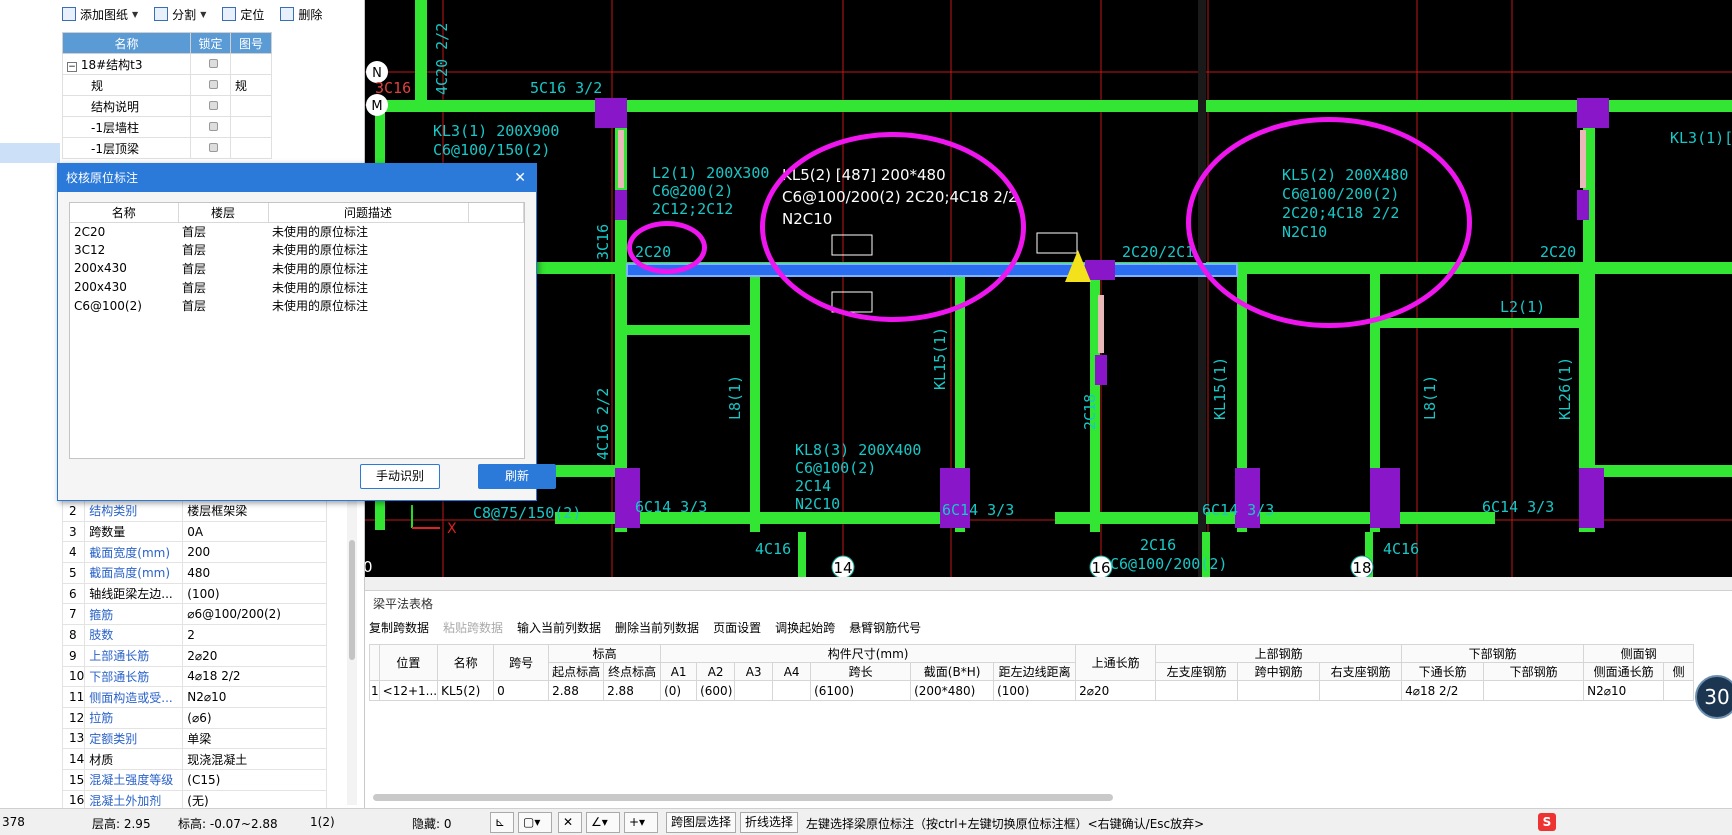 This screenshot has width=1732, height=835. I want to click on prop-row: 11 侧面构造或受... N2⌀10, so click(194, 697).